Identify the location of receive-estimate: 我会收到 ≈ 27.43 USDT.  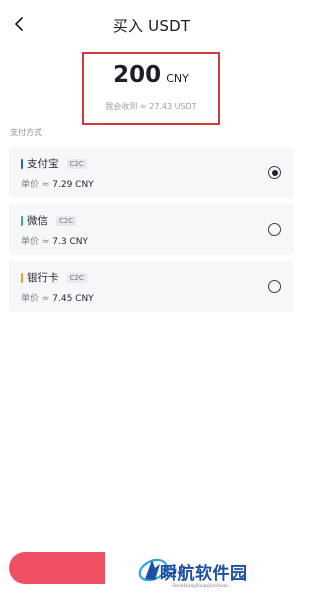
(151, 106).